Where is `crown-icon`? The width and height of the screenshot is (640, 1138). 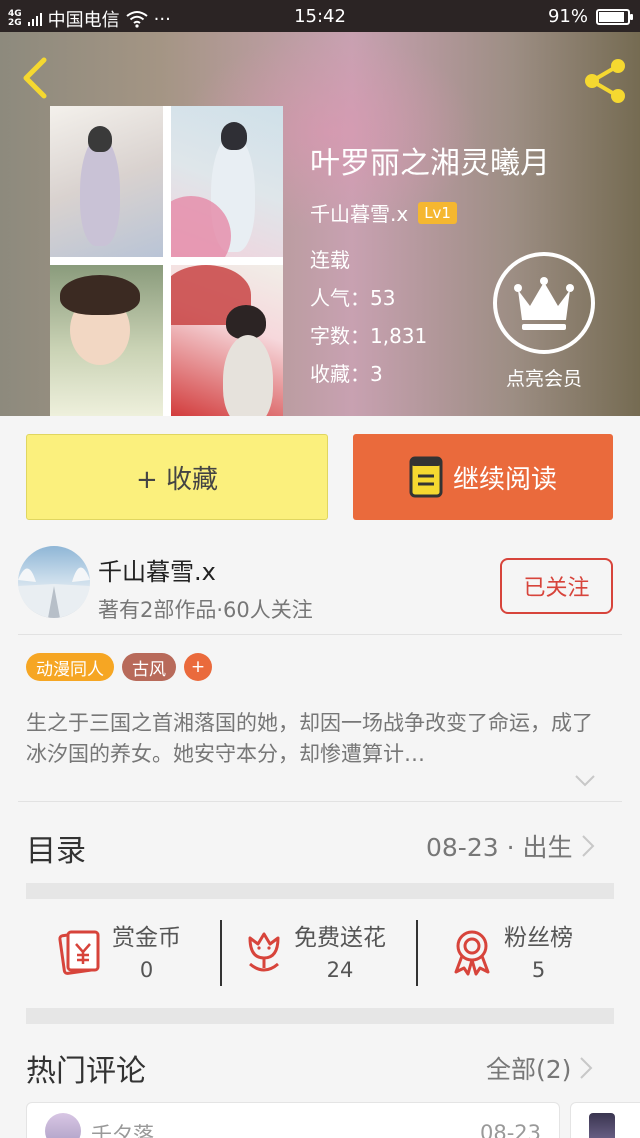
crown-icon is located at coordinates (544, 303).